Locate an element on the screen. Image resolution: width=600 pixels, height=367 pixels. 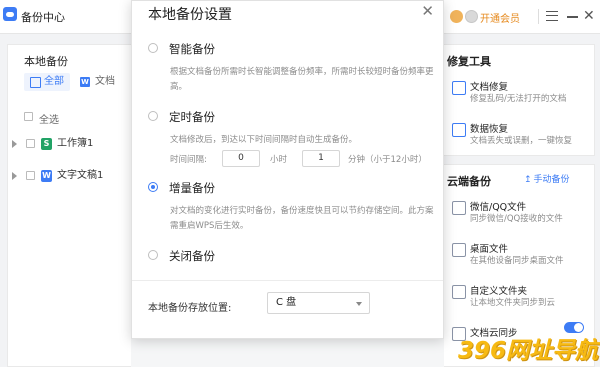
file-name: 工作簿1 is located at coordinates (75, 143).